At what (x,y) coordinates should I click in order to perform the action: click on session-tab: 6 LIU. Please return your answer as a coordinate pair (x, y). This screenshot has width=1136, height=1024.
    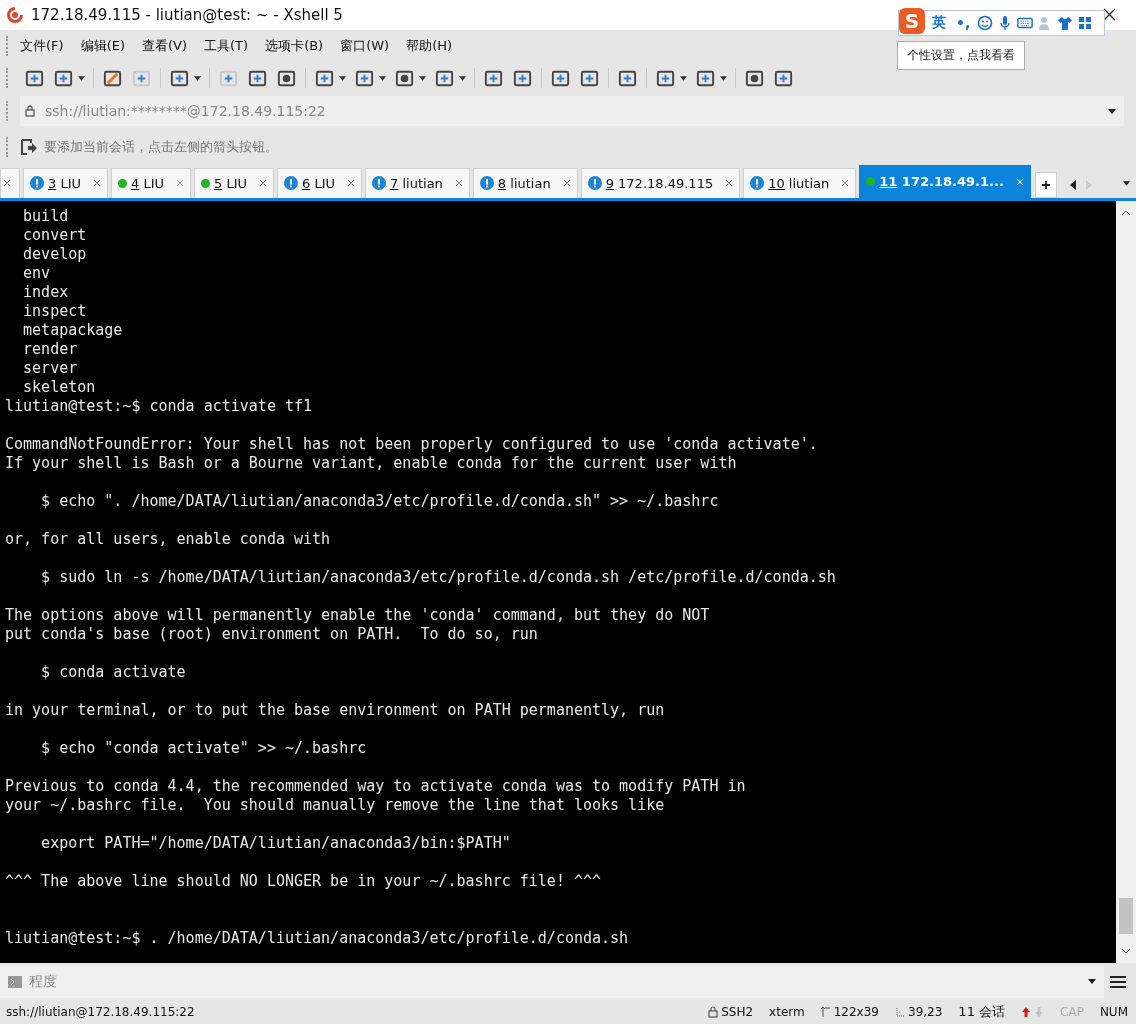
    Looking at the image, I should click on (320, 182).